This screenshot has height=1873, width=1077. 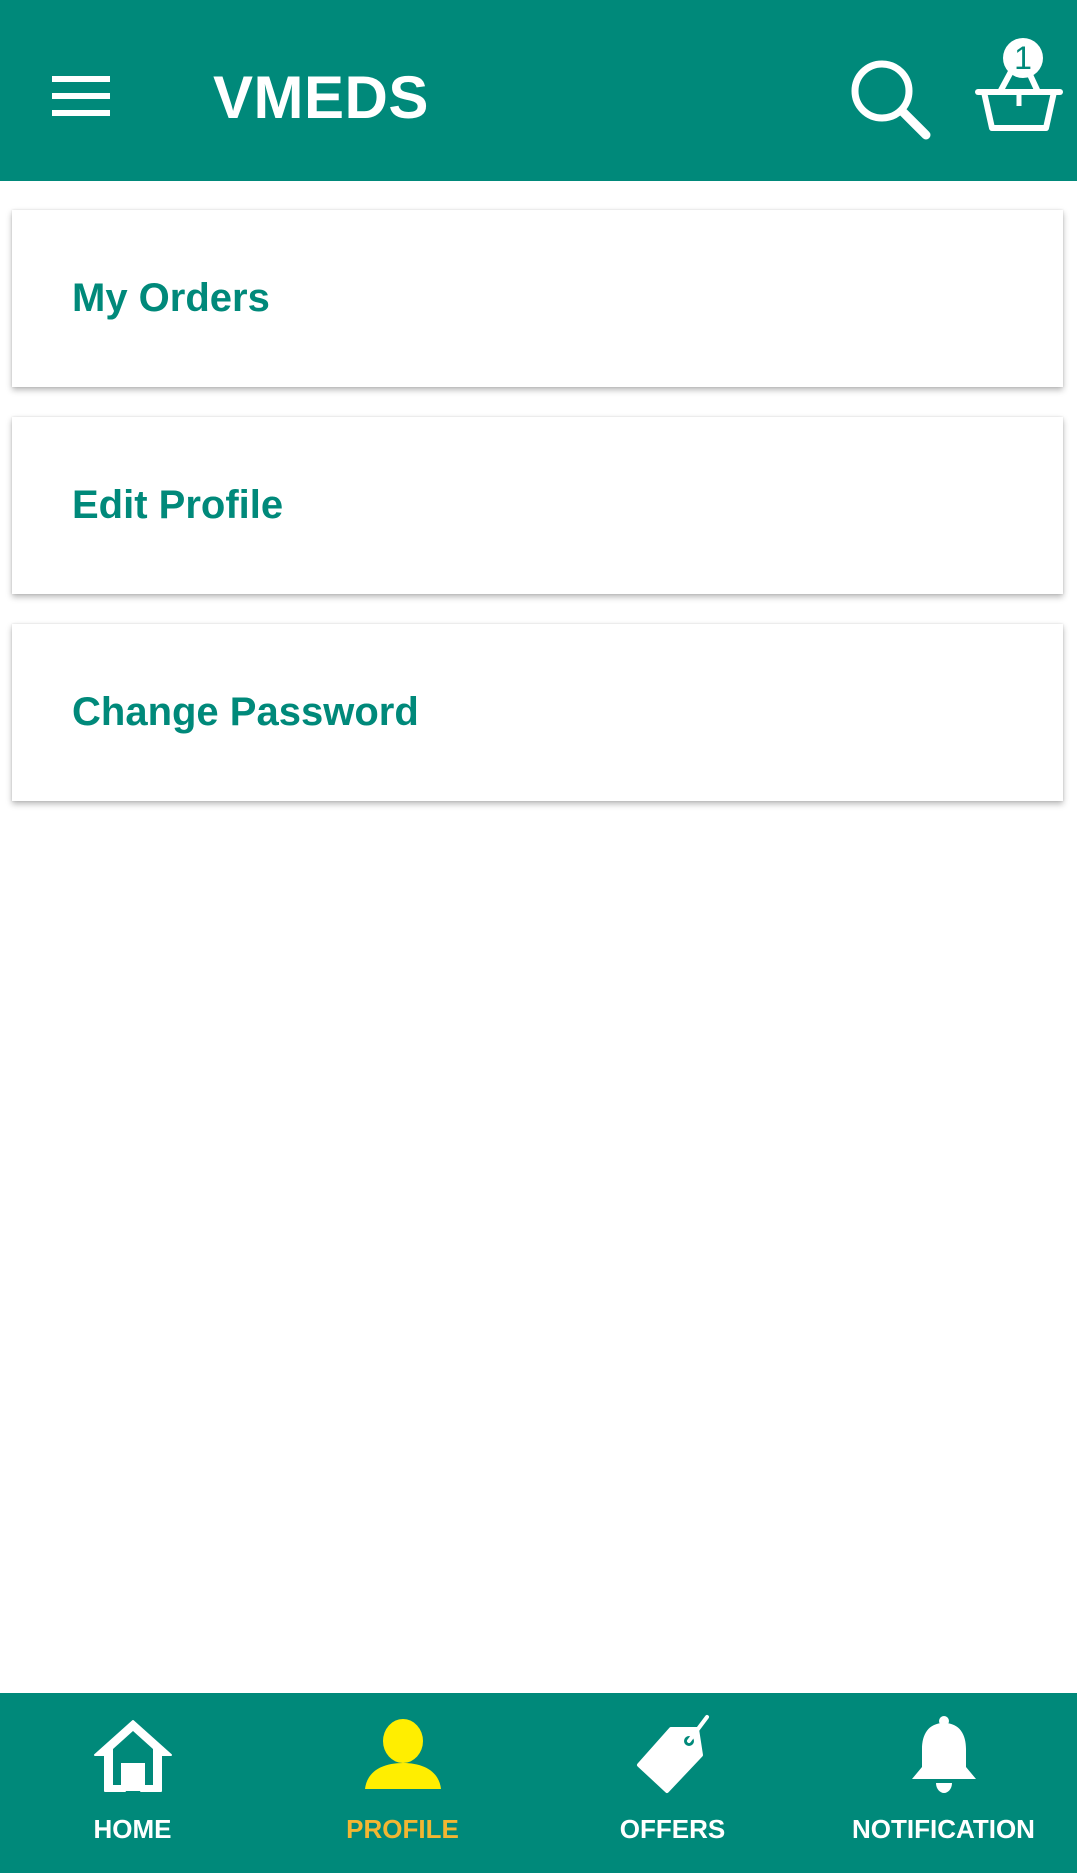 I want to click on profile-icon, so click(x=402, y=1754).